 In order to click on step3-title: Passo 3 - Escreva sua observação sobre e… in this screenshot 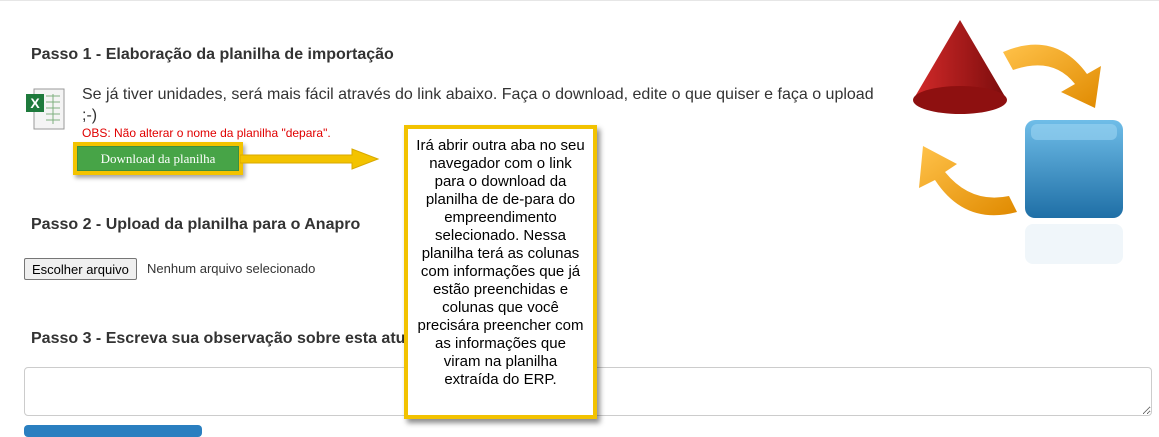, I will do `click(218, 338)`.